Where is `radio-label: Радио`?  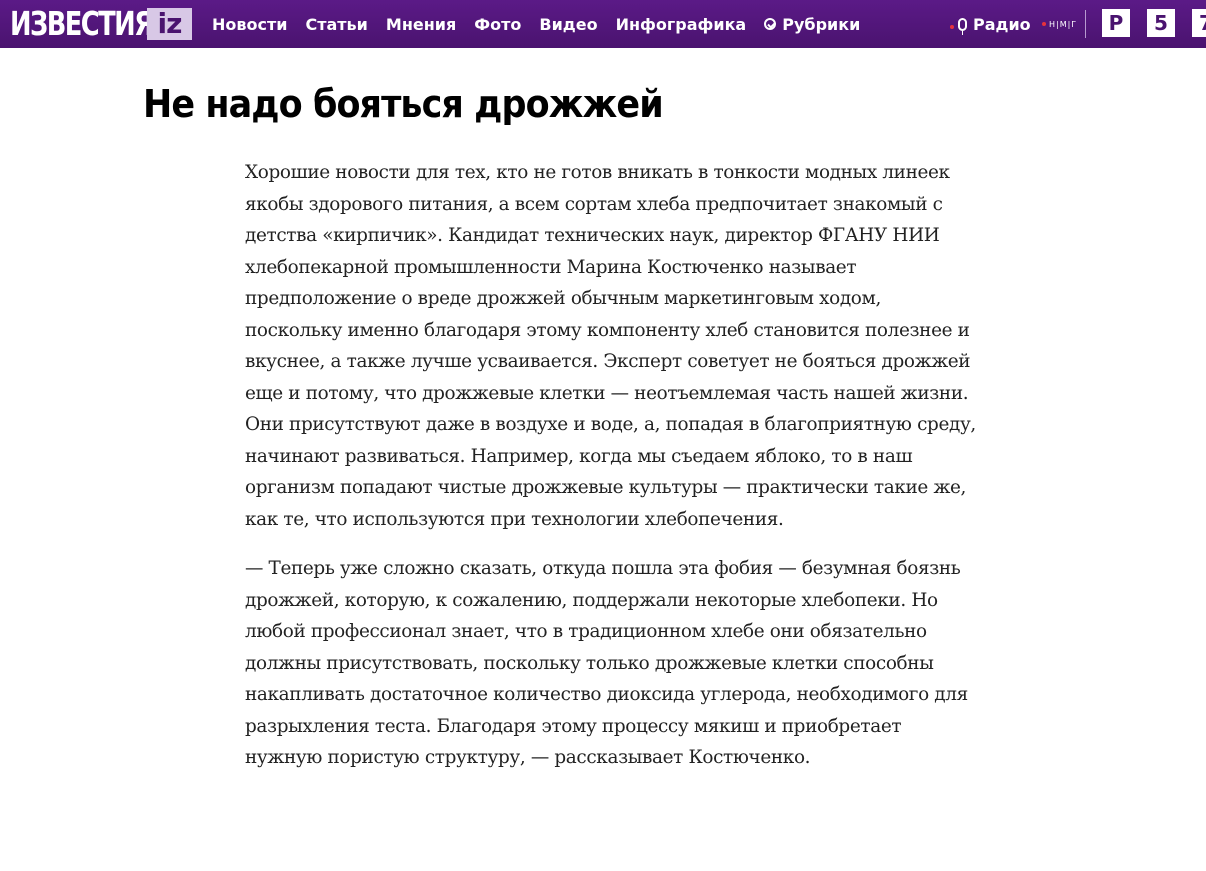
radio-label: Радио is located at coordinates (1002, 24).